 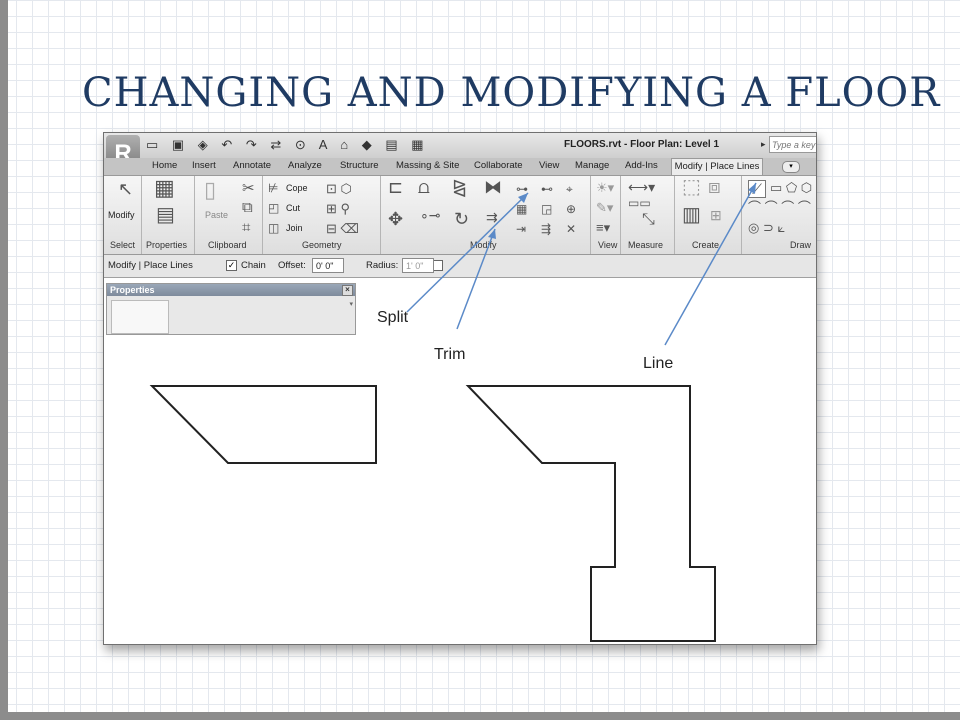 What do you see at coordinates (710, 264) in the screenshot?
I see `line-arrow` at bounding box center [710, 264].